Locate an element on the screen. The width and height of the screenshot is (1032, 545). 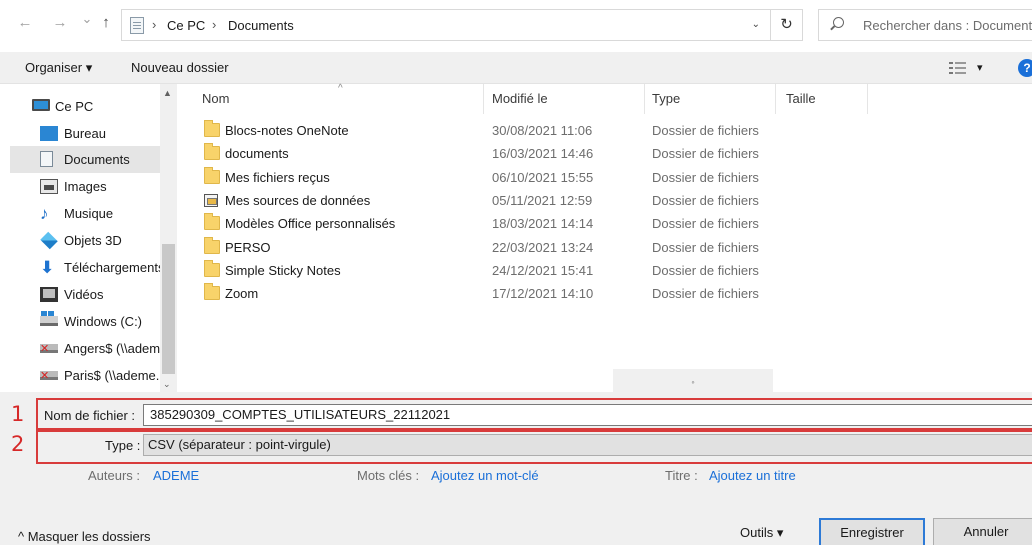
help-icon: ? is located at coordinates (1025, 68).